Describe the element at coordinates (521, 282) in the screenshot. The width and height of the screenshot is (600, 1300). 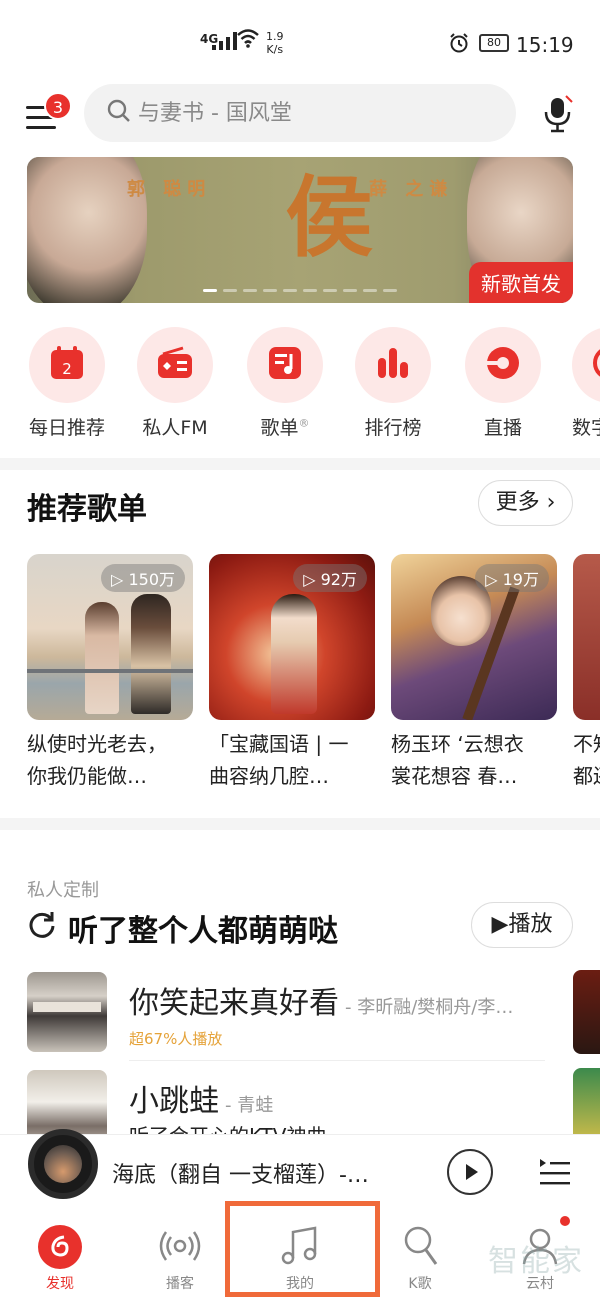
I see `banner-tag: 新歌首发` at that location.